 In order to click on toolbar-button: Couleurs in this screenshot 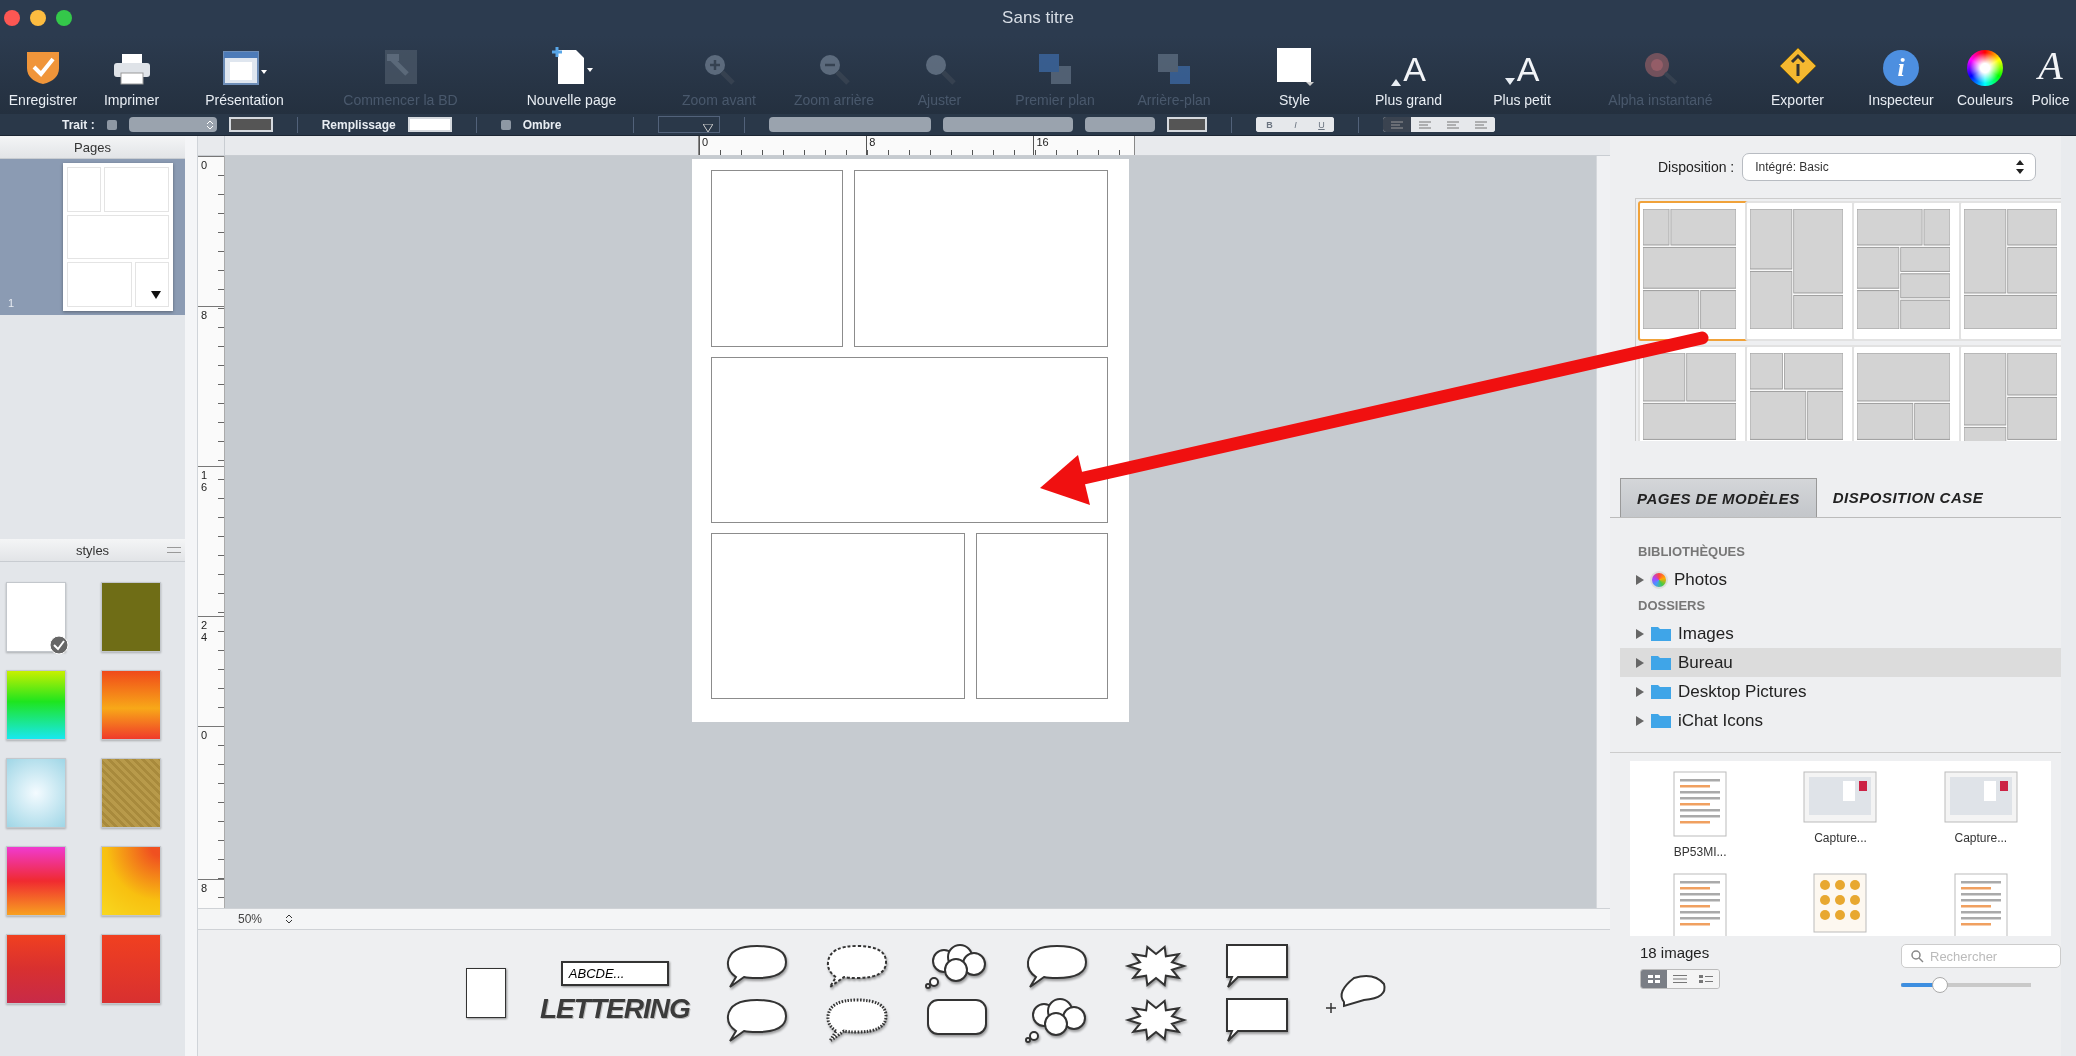, I will do `click(1985, 75)`.